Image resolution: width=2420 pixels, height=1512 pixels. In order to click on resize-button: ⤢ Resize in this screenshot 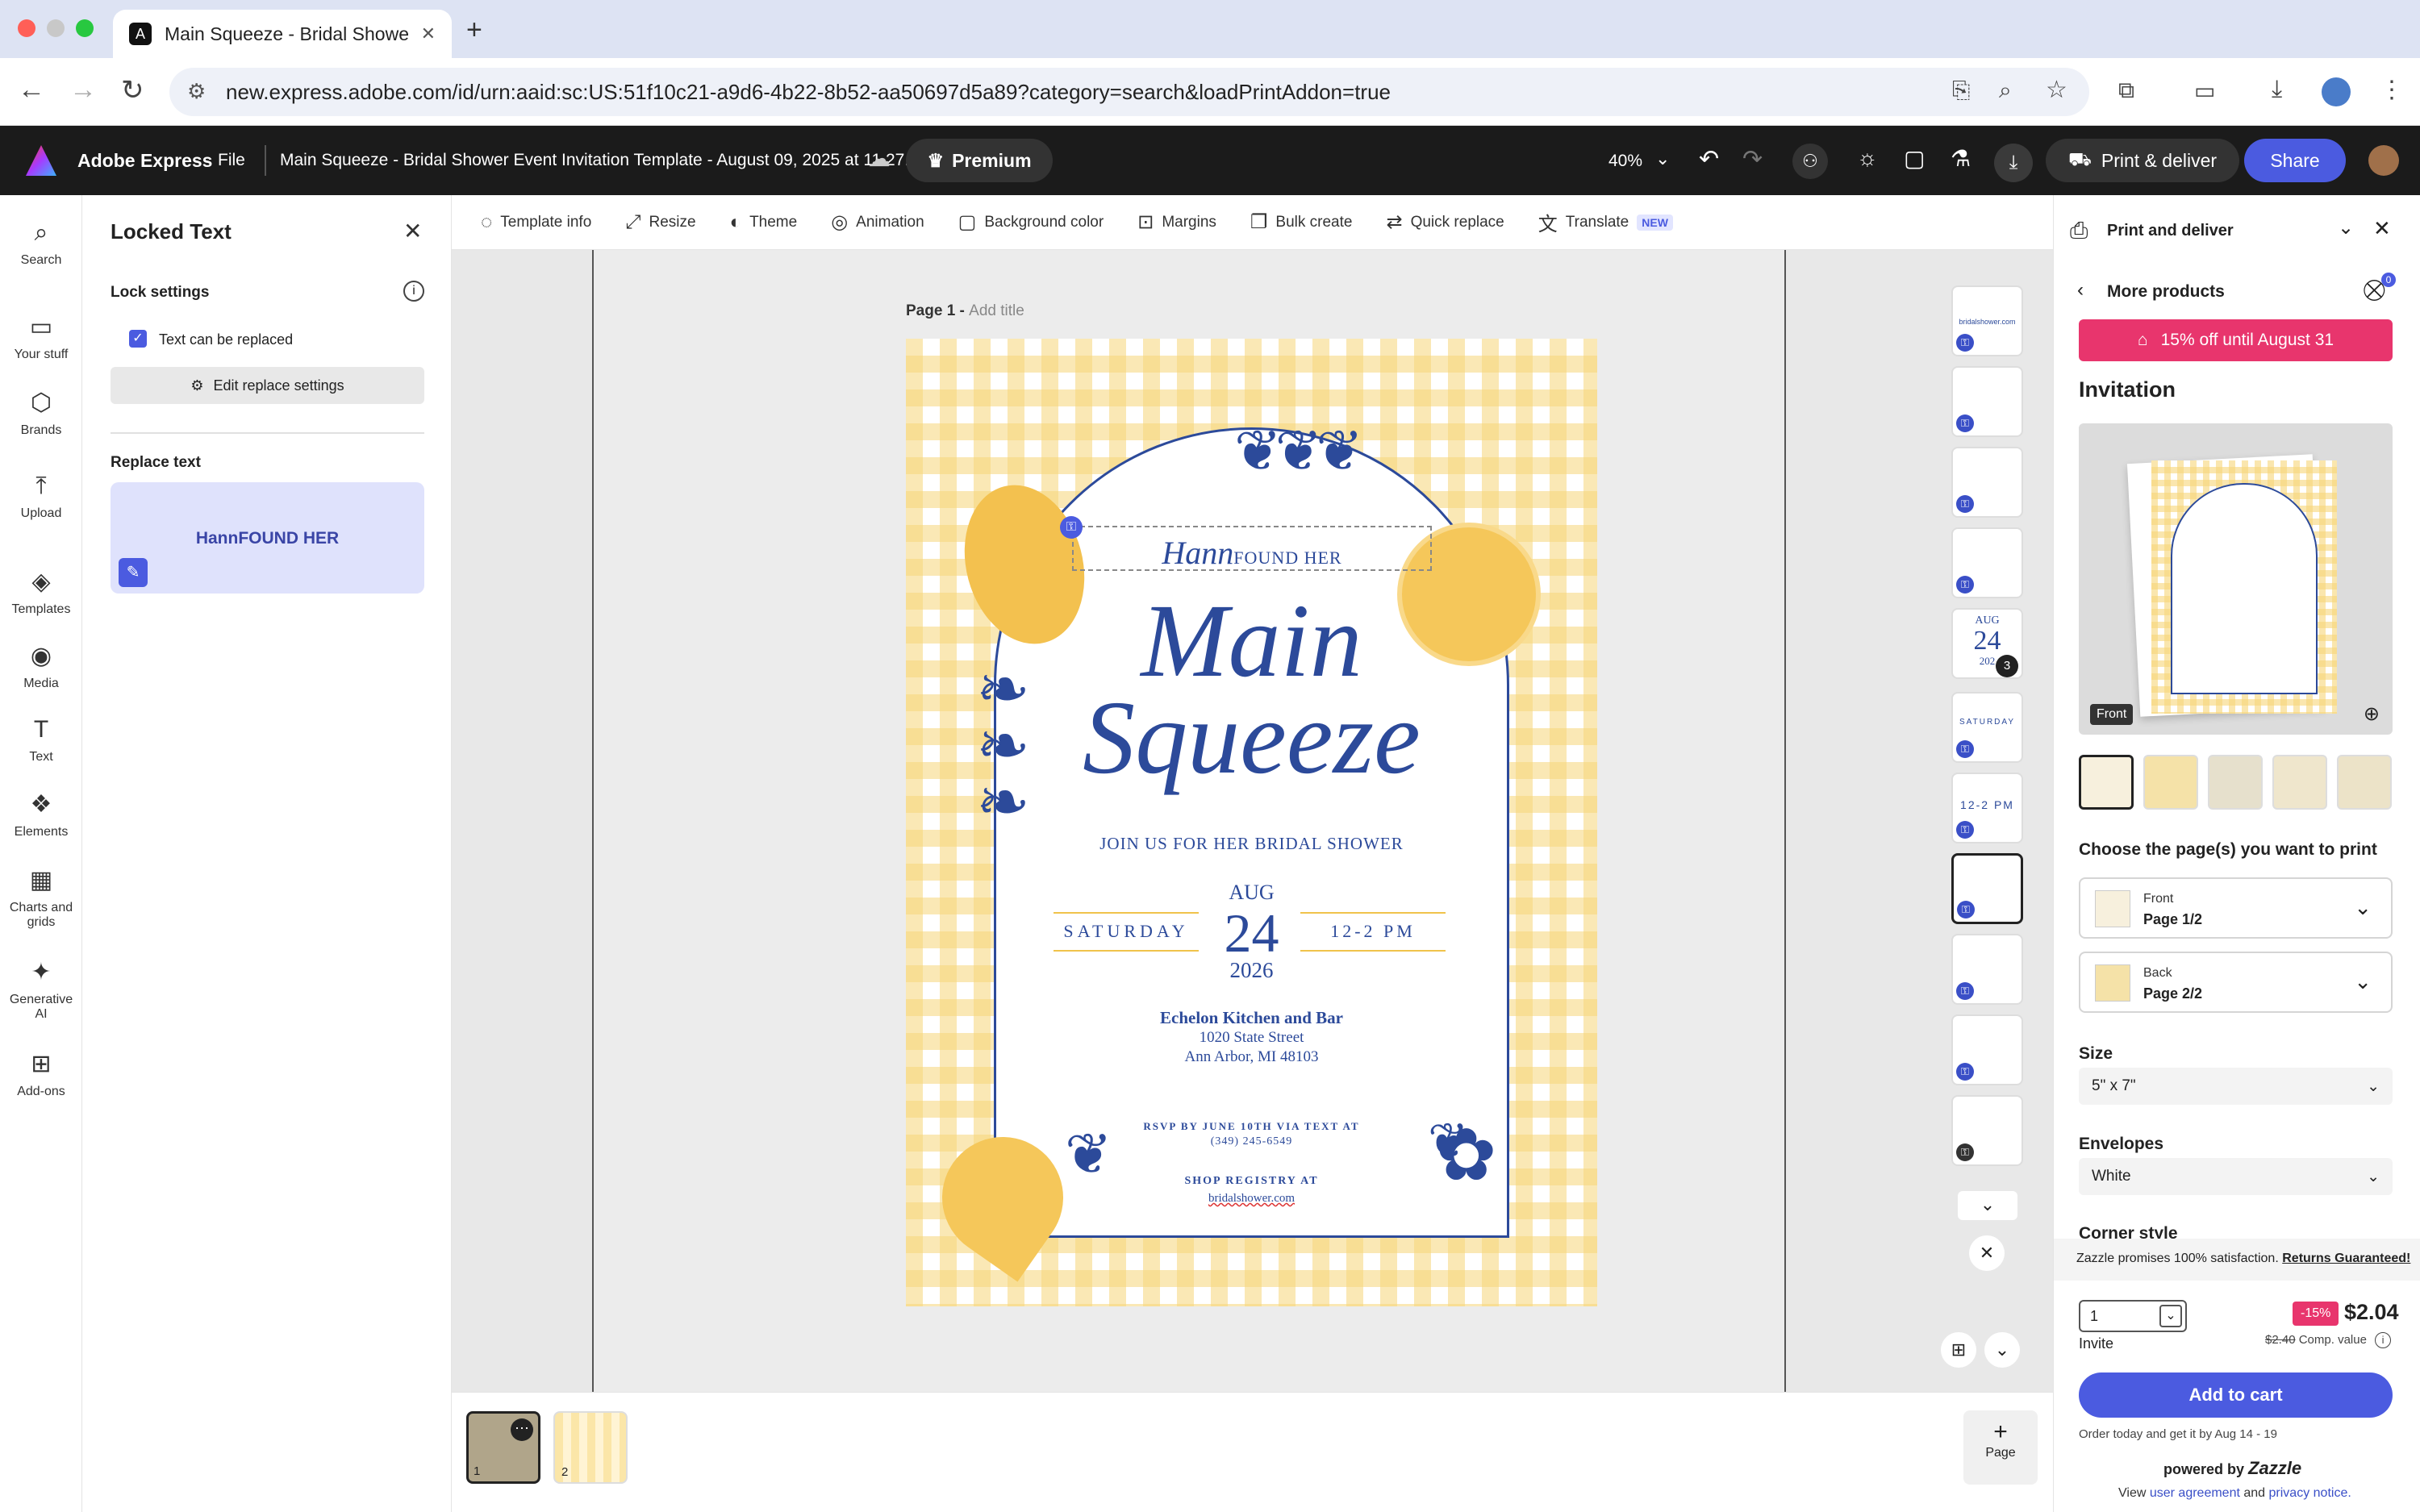, I will do `click(660, 222)`.